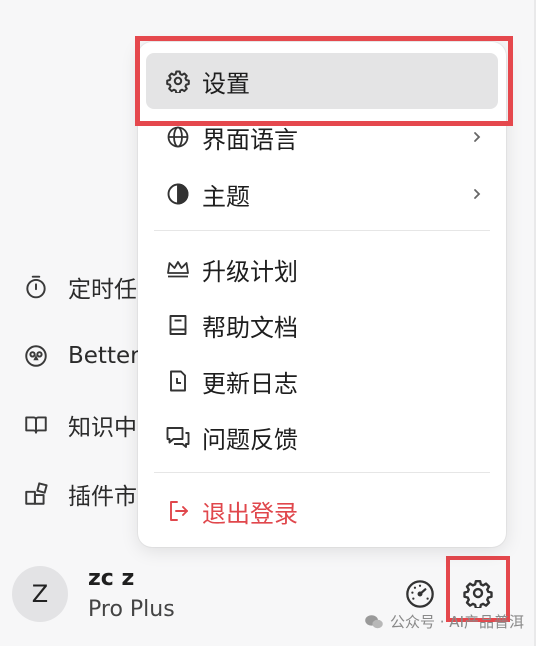 This screenshot has width=536, height=646. I want to click on menu-item-label: 帮助文档, so click(250, 327).